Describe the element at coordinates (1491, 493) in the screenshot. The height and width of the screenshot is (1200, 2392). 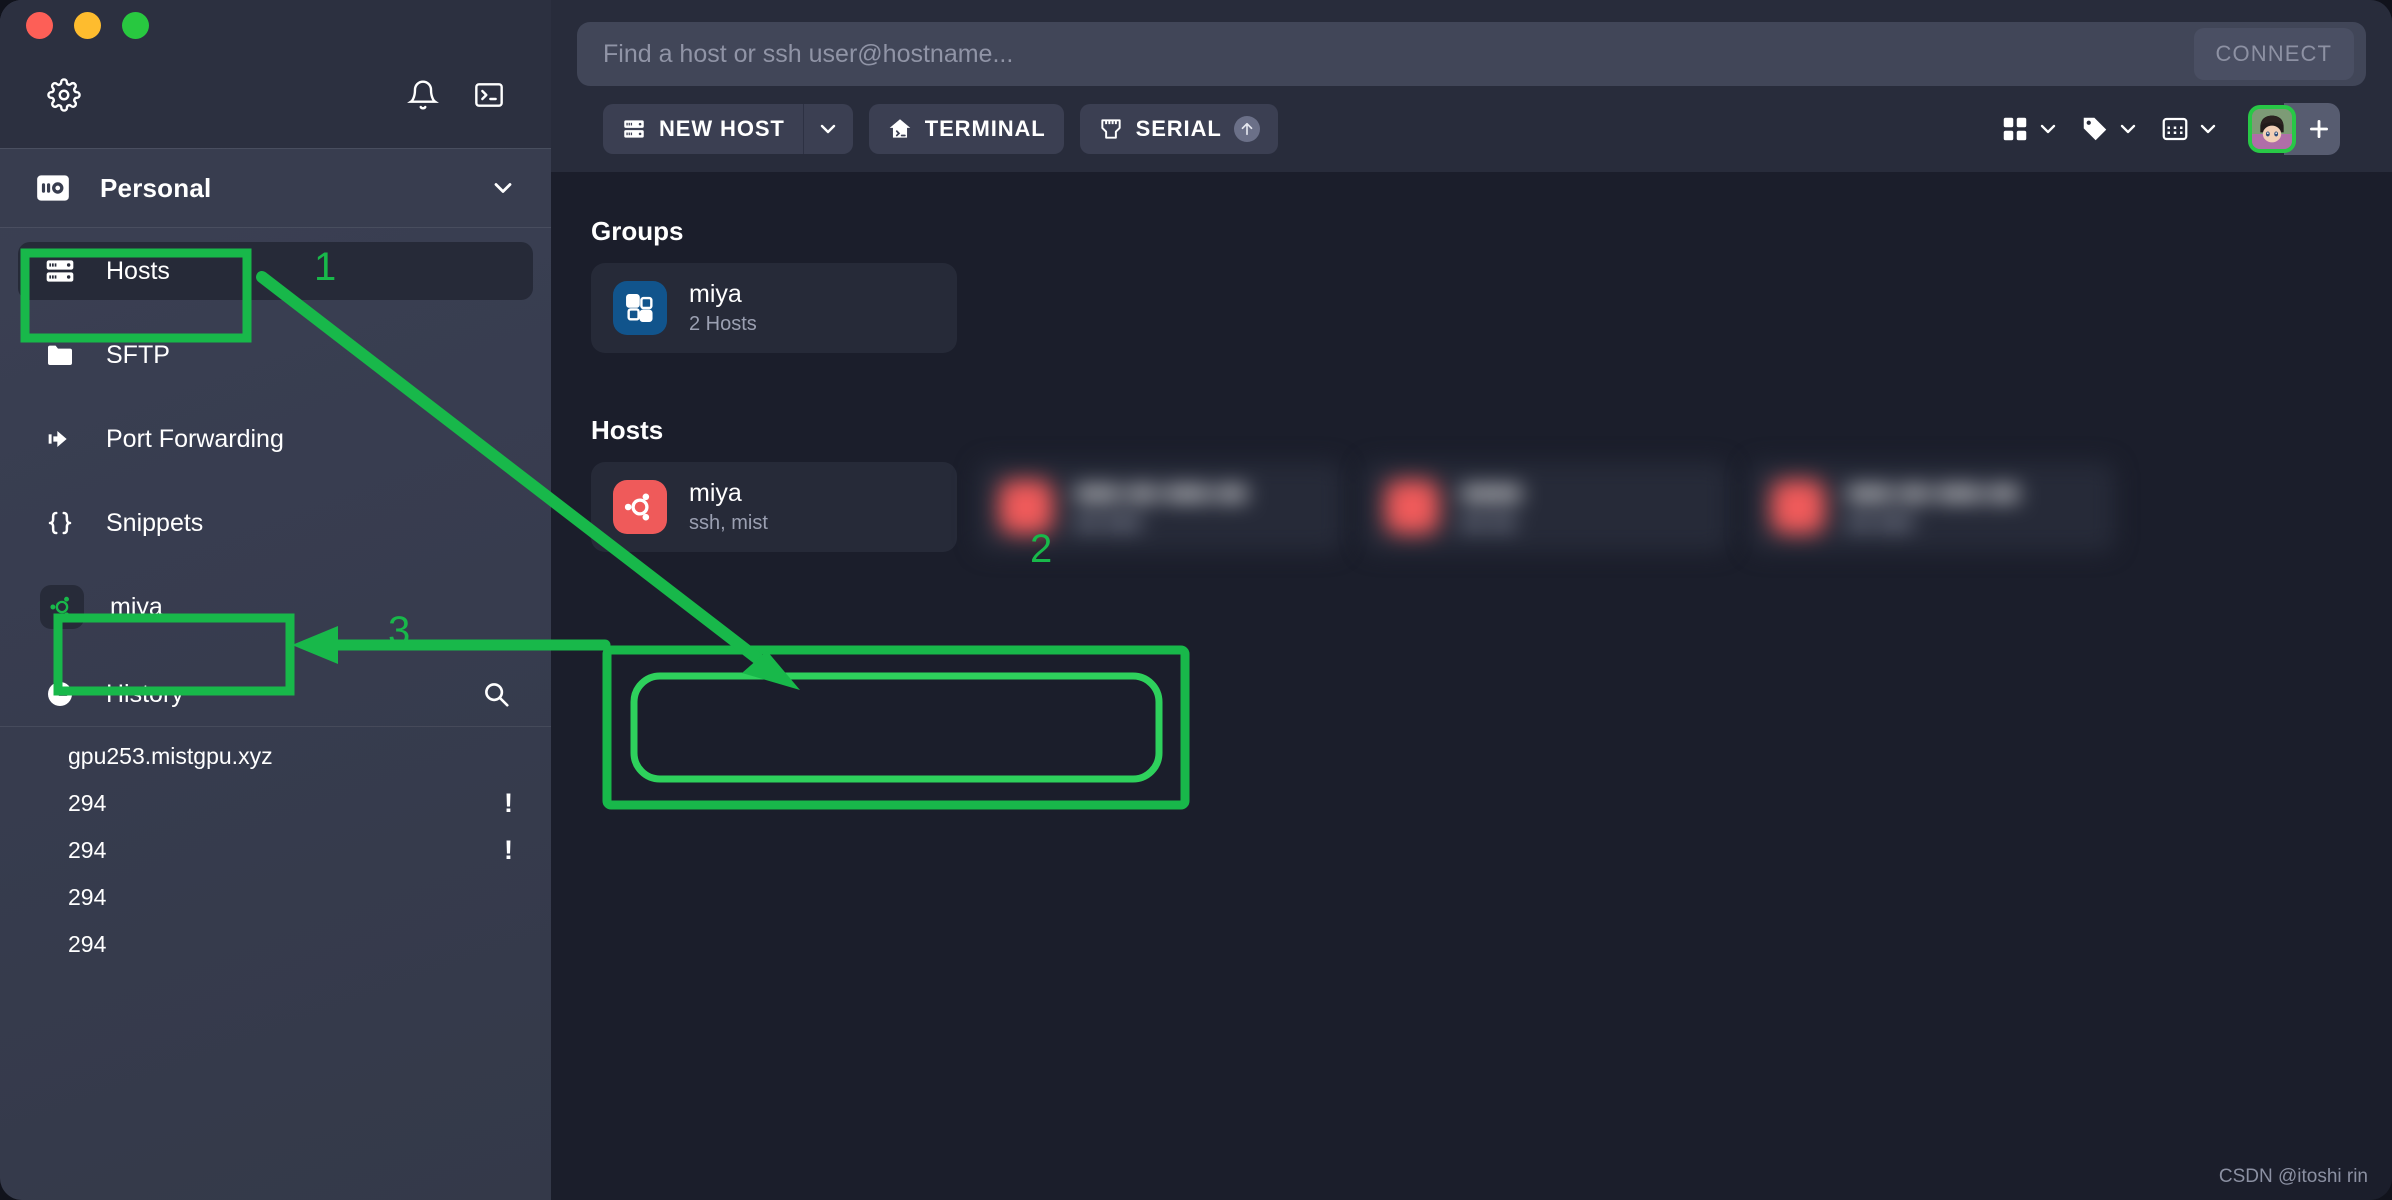
I see `host-name: ■■■■` at that location.